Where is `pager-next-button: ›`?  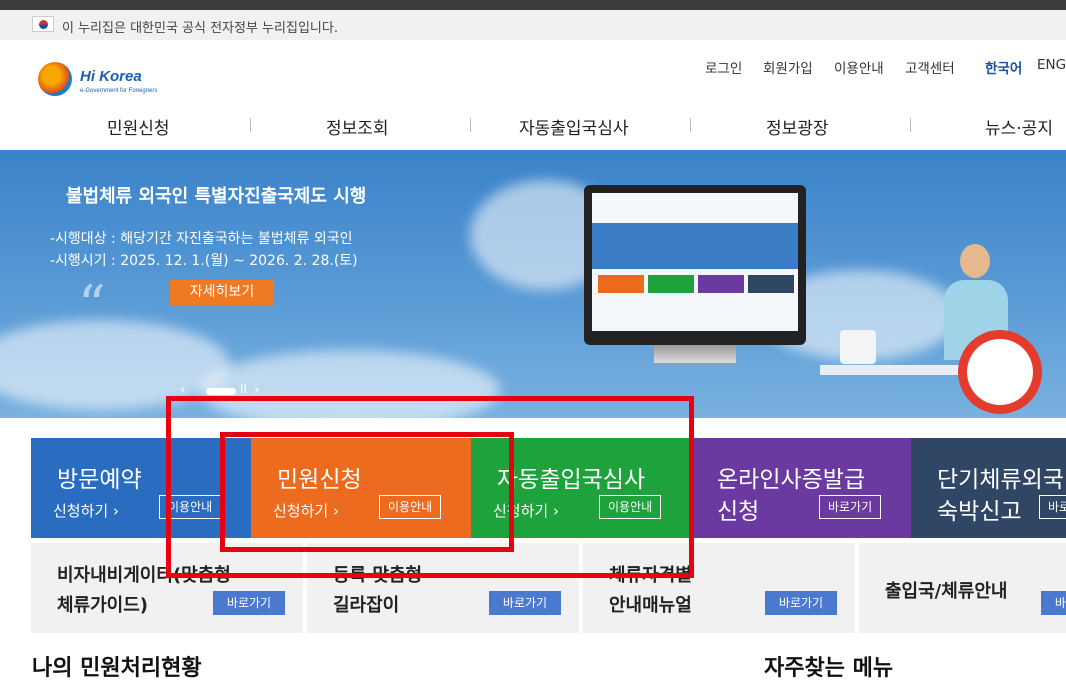
pager-next-button: › is located at coordinates (257, 390).